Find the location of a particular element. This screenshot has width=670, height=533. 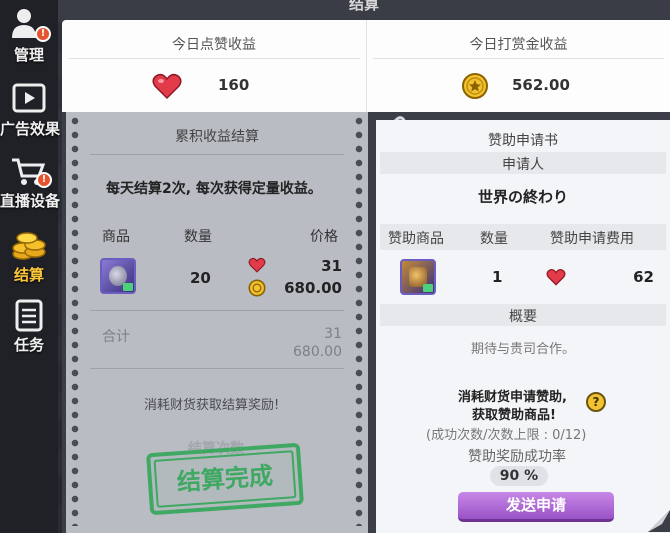

panel-title: 累积收益结算 is located at coordinates (217, 137).